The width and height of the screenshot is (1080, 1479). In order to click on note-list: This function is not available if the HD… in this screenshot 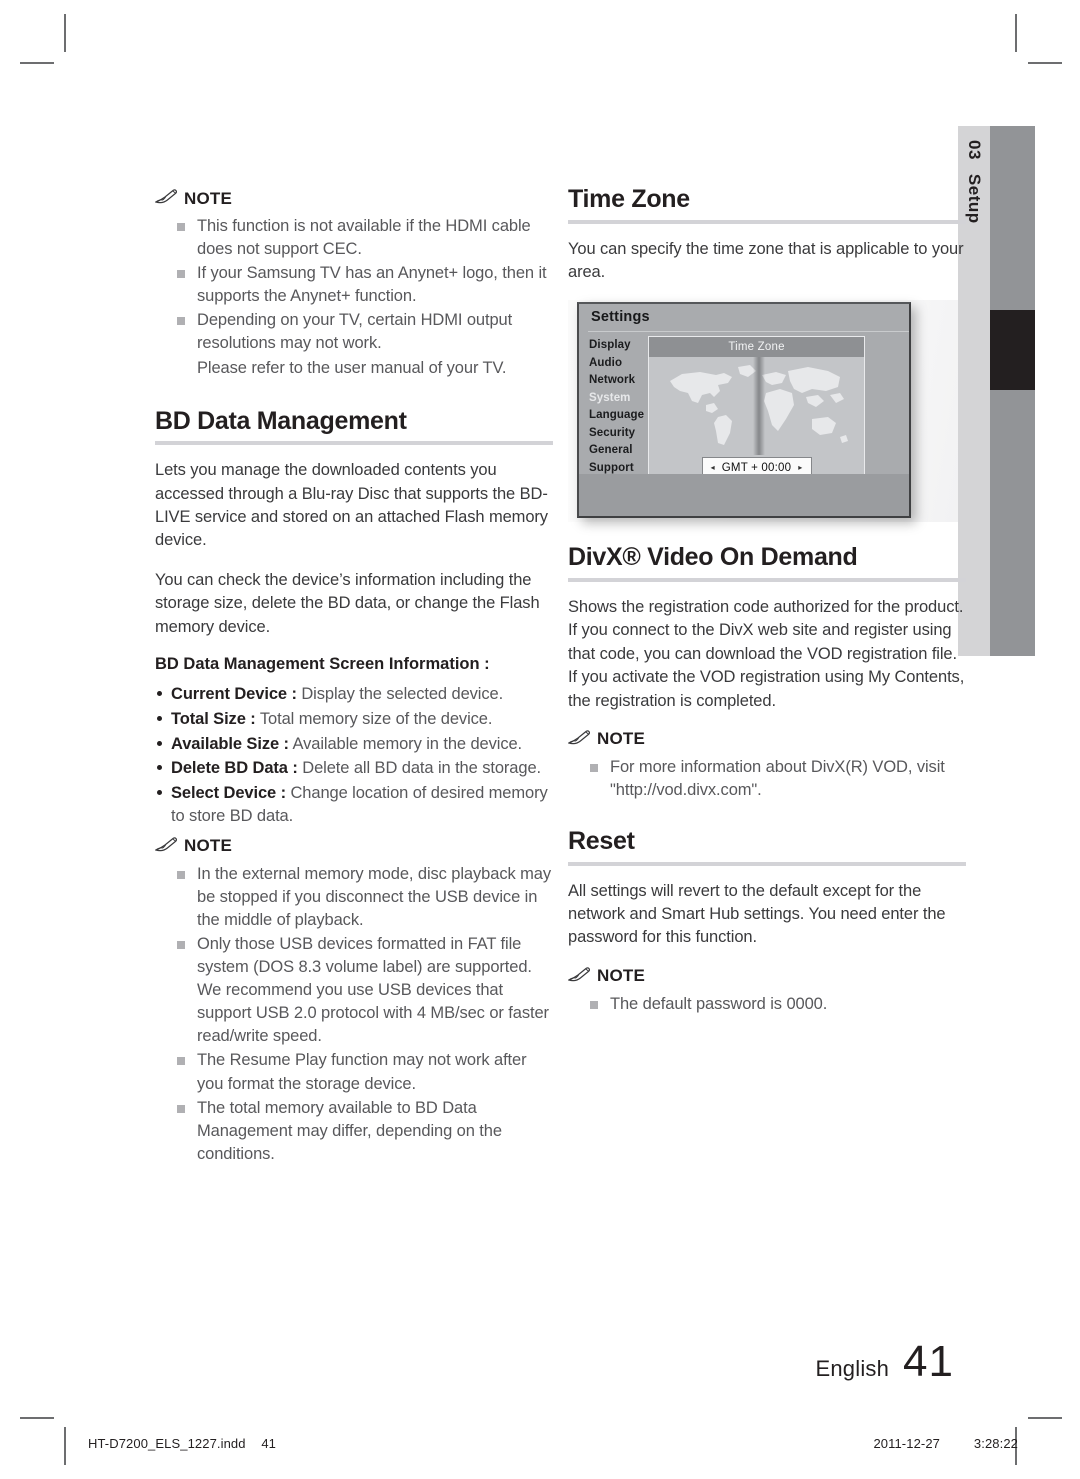, I will do `click(354, 297)`.